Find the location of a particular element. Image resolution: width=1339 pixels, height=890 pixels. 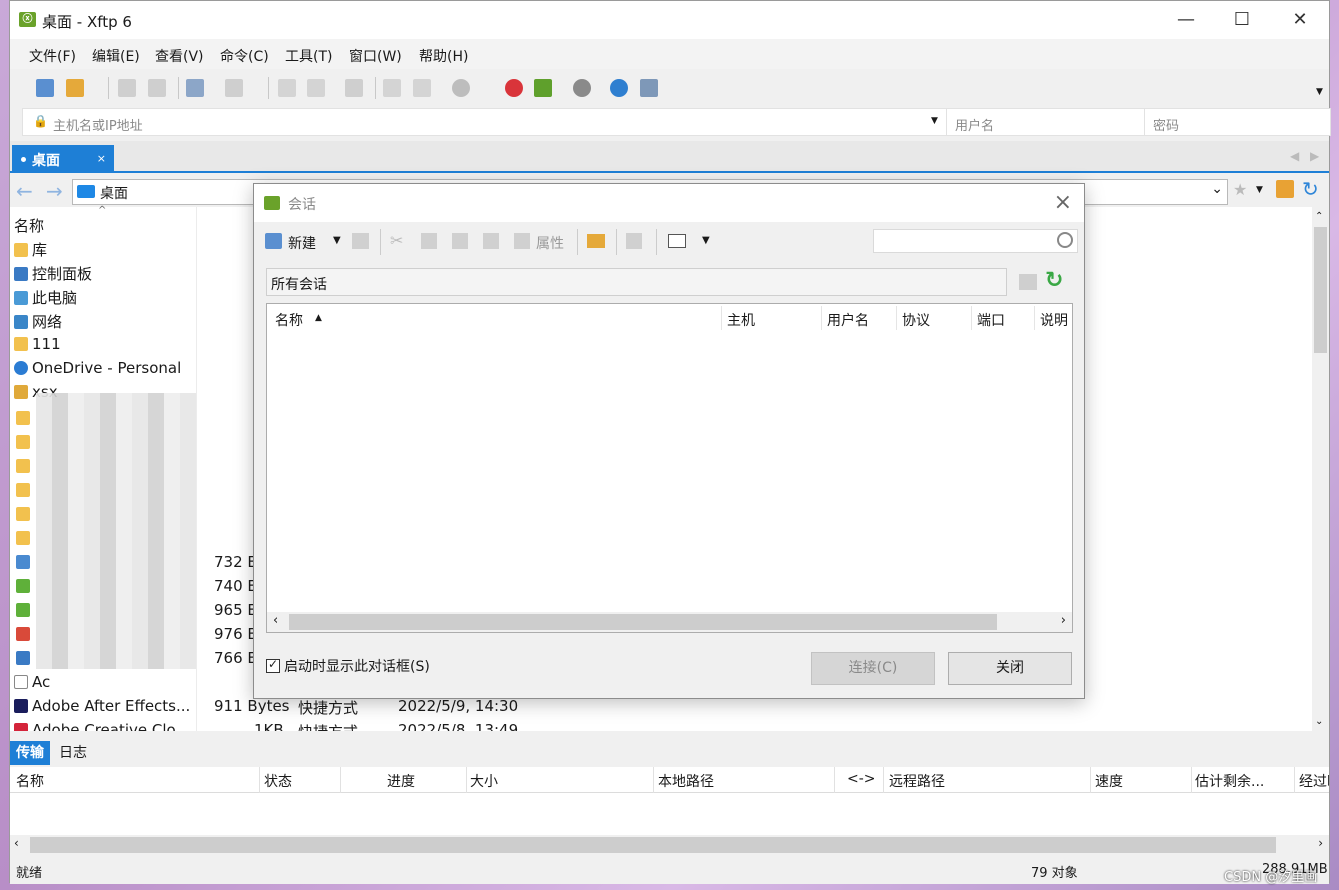

open-session-icon is located at coordinates (360, 241).